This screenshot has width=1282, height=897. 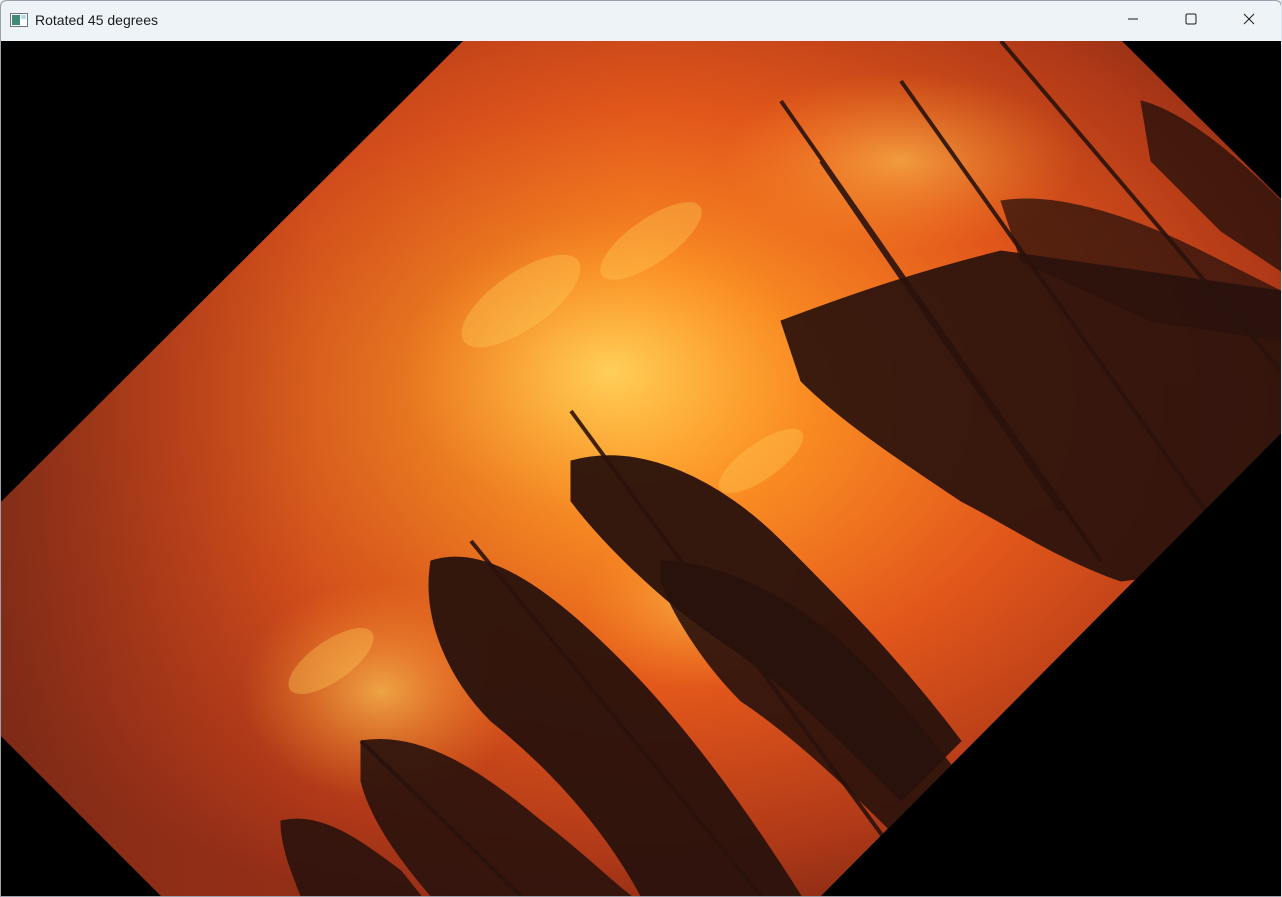 I want to click on minimize-icon, so click(x=1133, y=21).